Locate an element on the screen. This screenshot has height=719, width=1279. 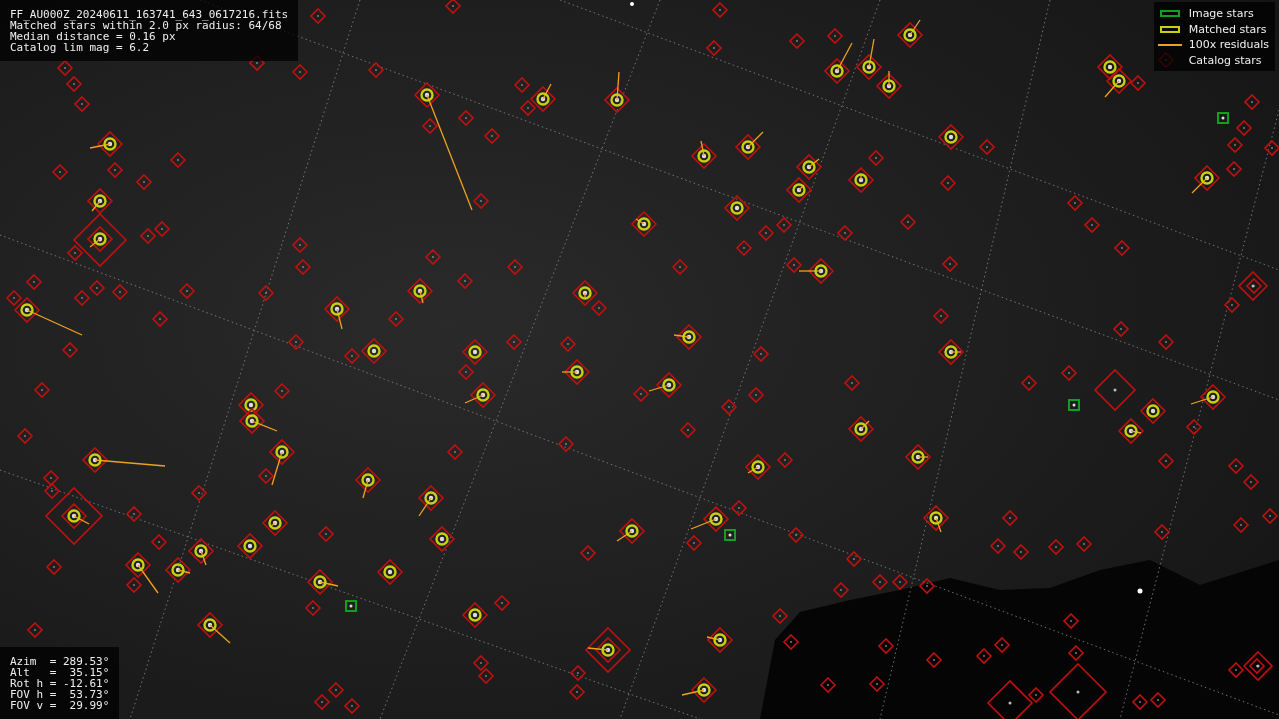
file-info-line: Matched stars within 2.0 px radius: 64/68 is located at coordinates (146, 25).